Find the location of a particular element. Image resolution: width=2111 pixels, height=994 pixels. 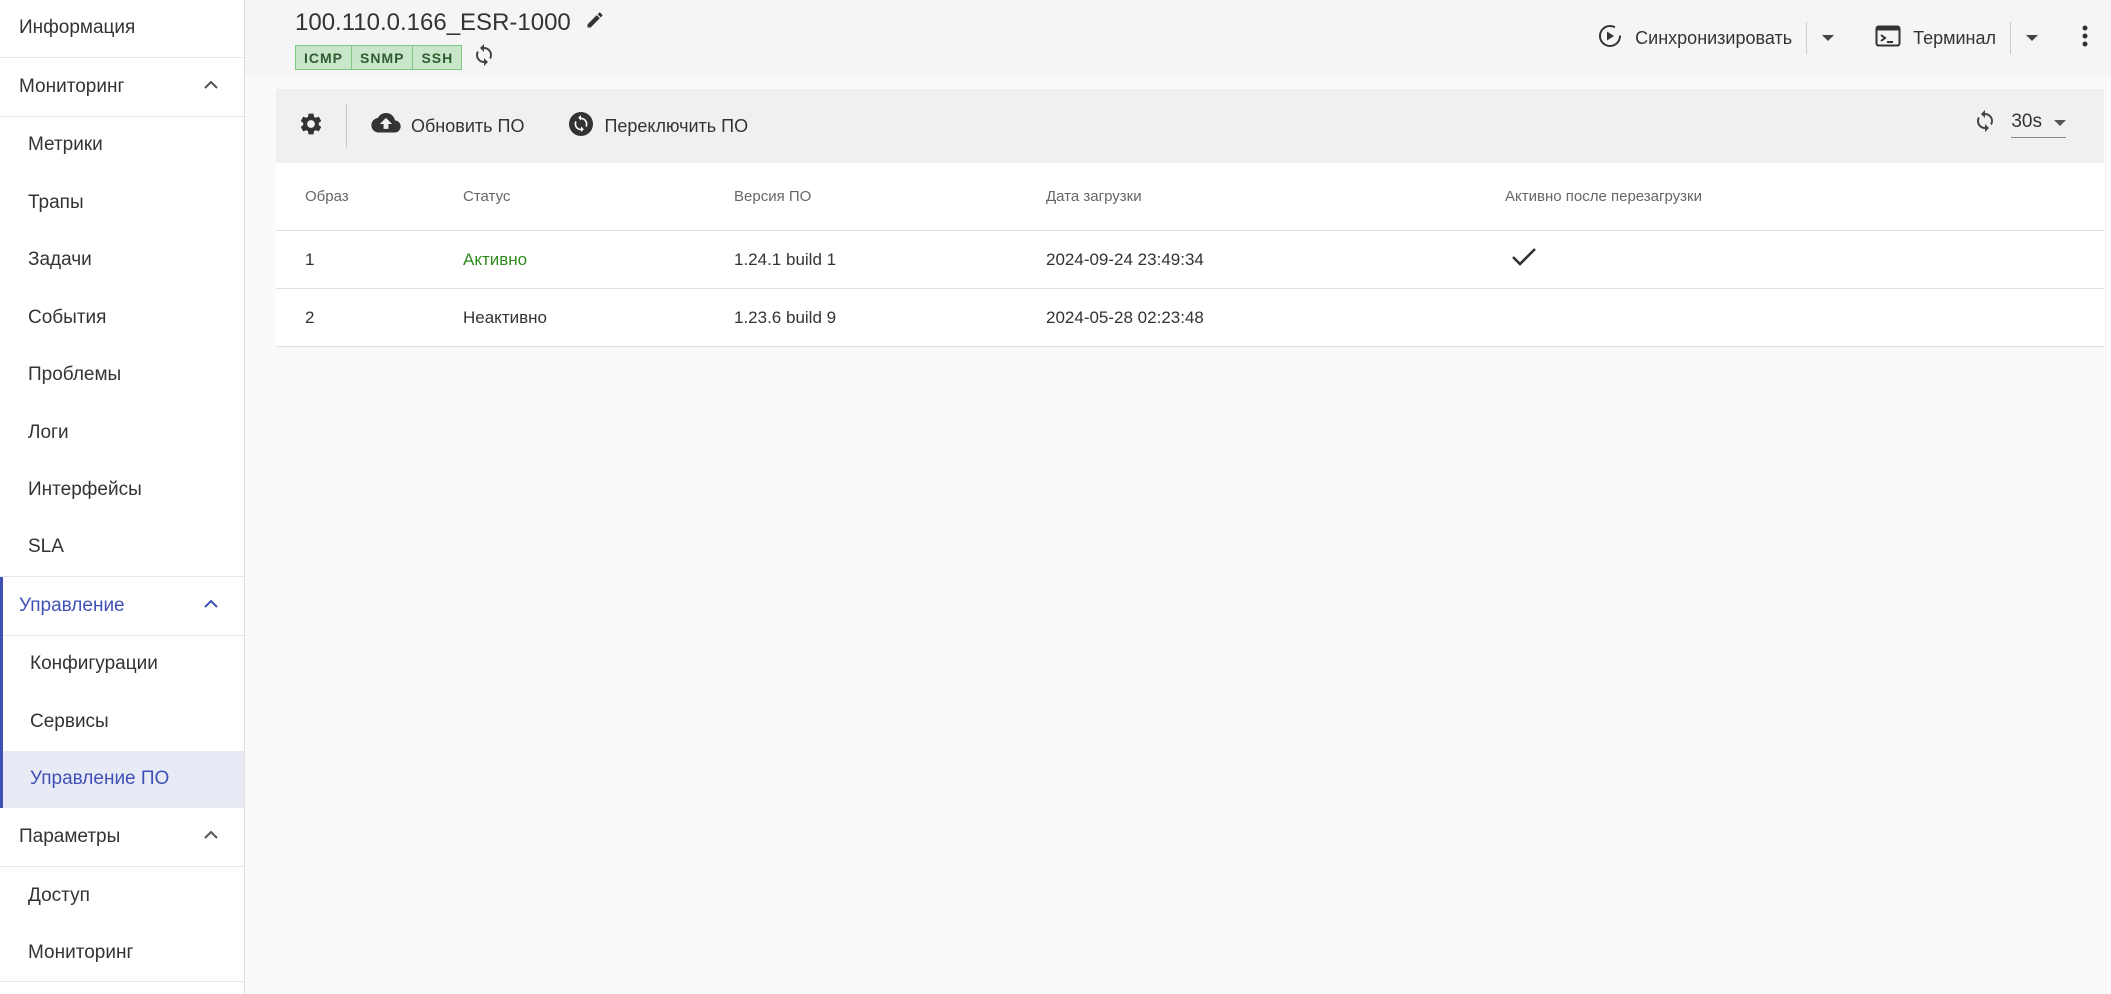

column-header-image: Образ is located at coordinates (369, 196).